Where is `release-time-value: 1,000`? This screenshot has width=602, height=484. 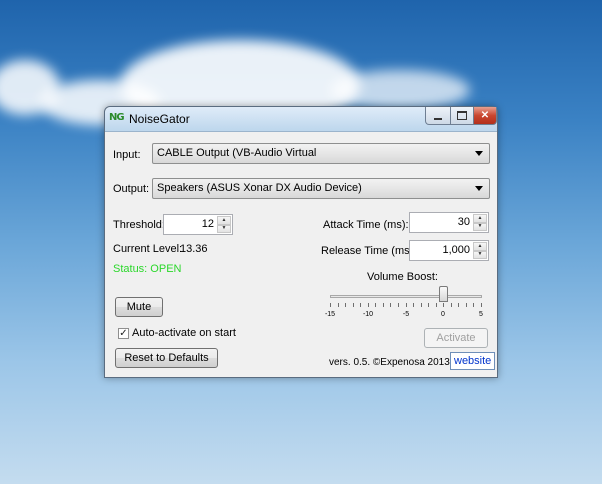
release-time-value: 1,000 is located at coordinates (456, 250).